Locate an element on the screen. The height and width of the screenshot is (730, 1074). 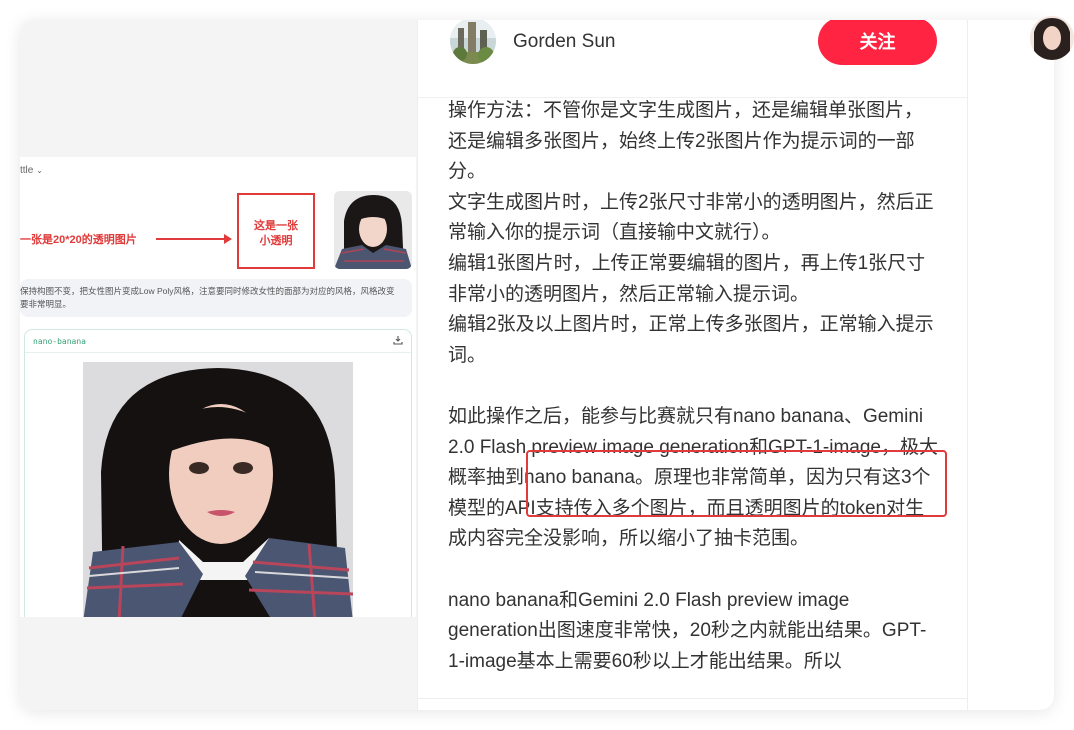
pane-divider is located at coordinates (967, 365).